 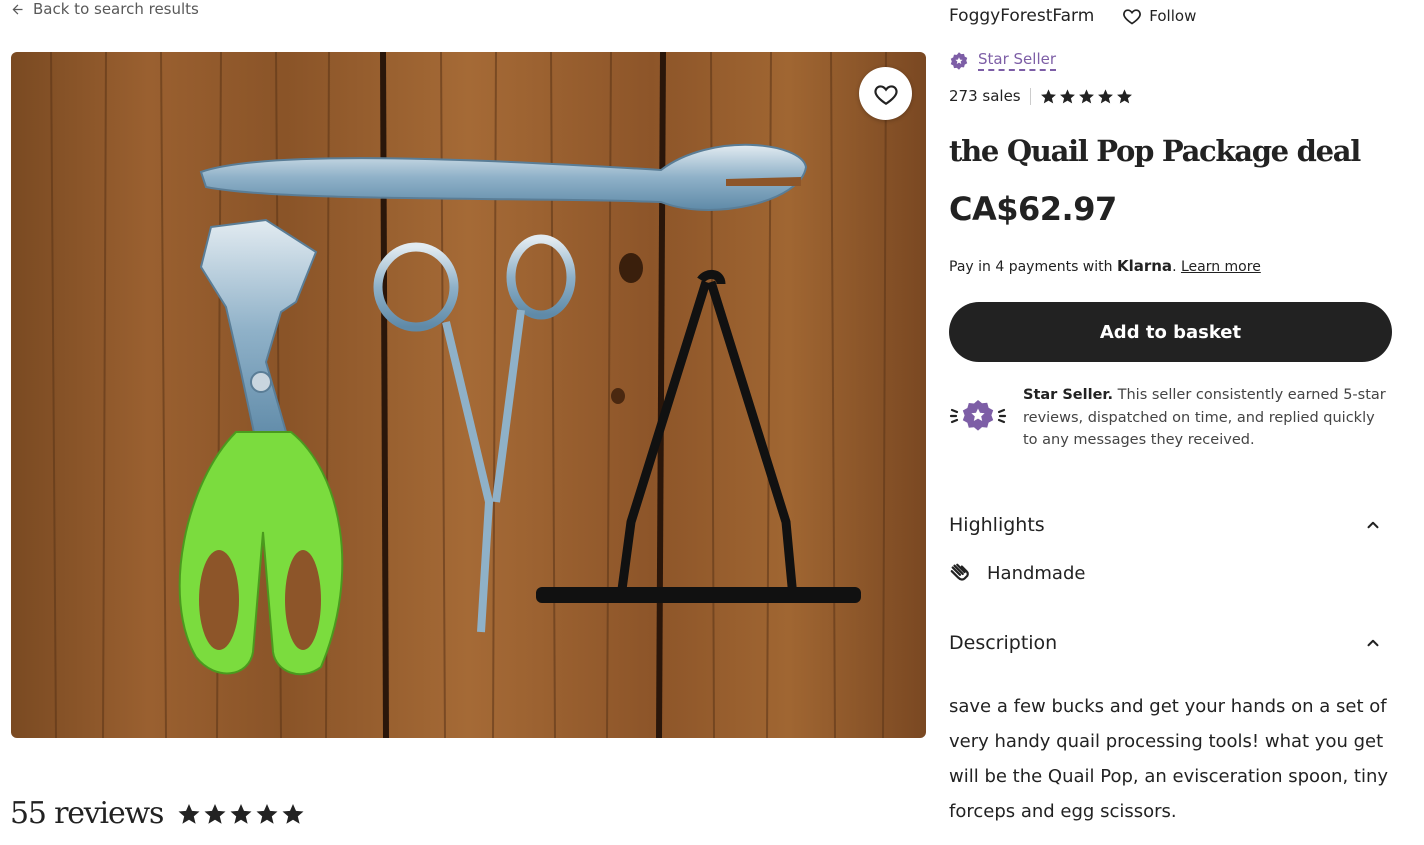 What do you see at coordinates (87, 813) in the screenshot?
I see `reviews-count: 55 reviews` at bounding box center [87, 813].